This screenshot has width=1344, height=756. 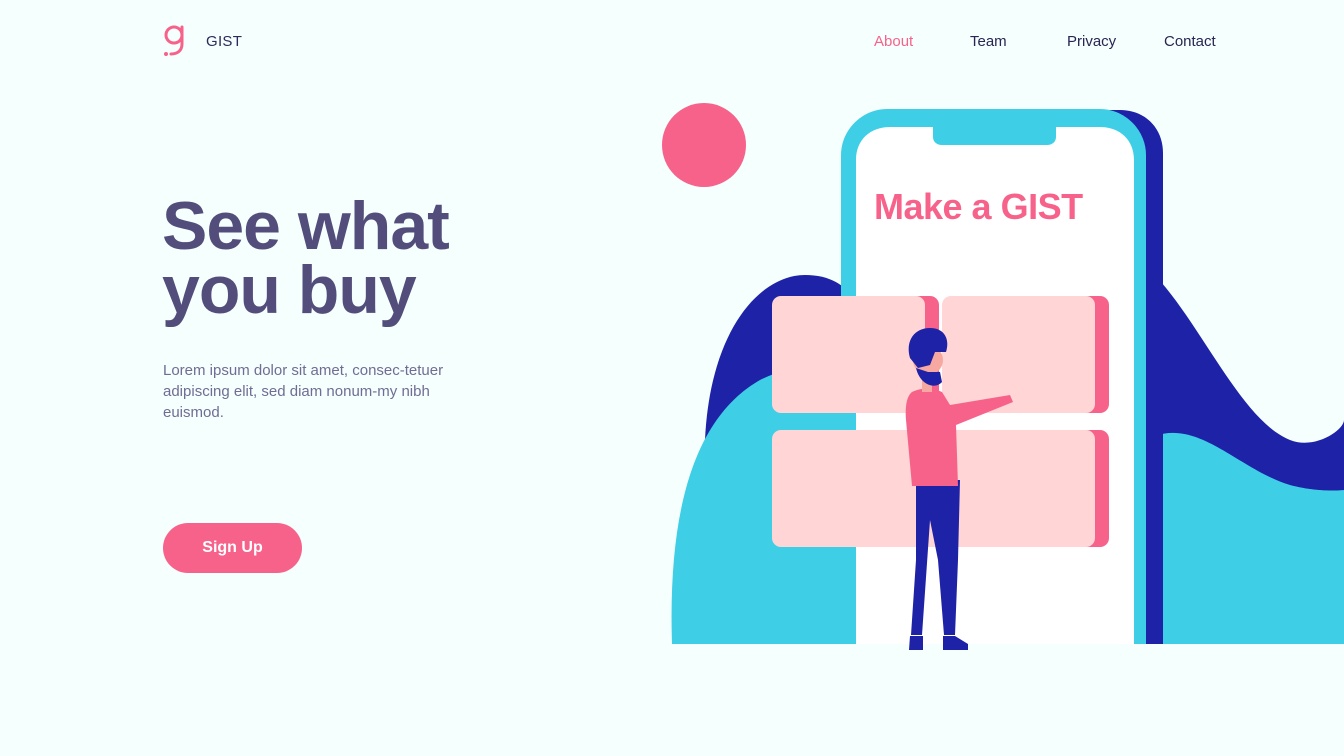 I want to click on nav-about-link: About, so click(x=893, y=41).